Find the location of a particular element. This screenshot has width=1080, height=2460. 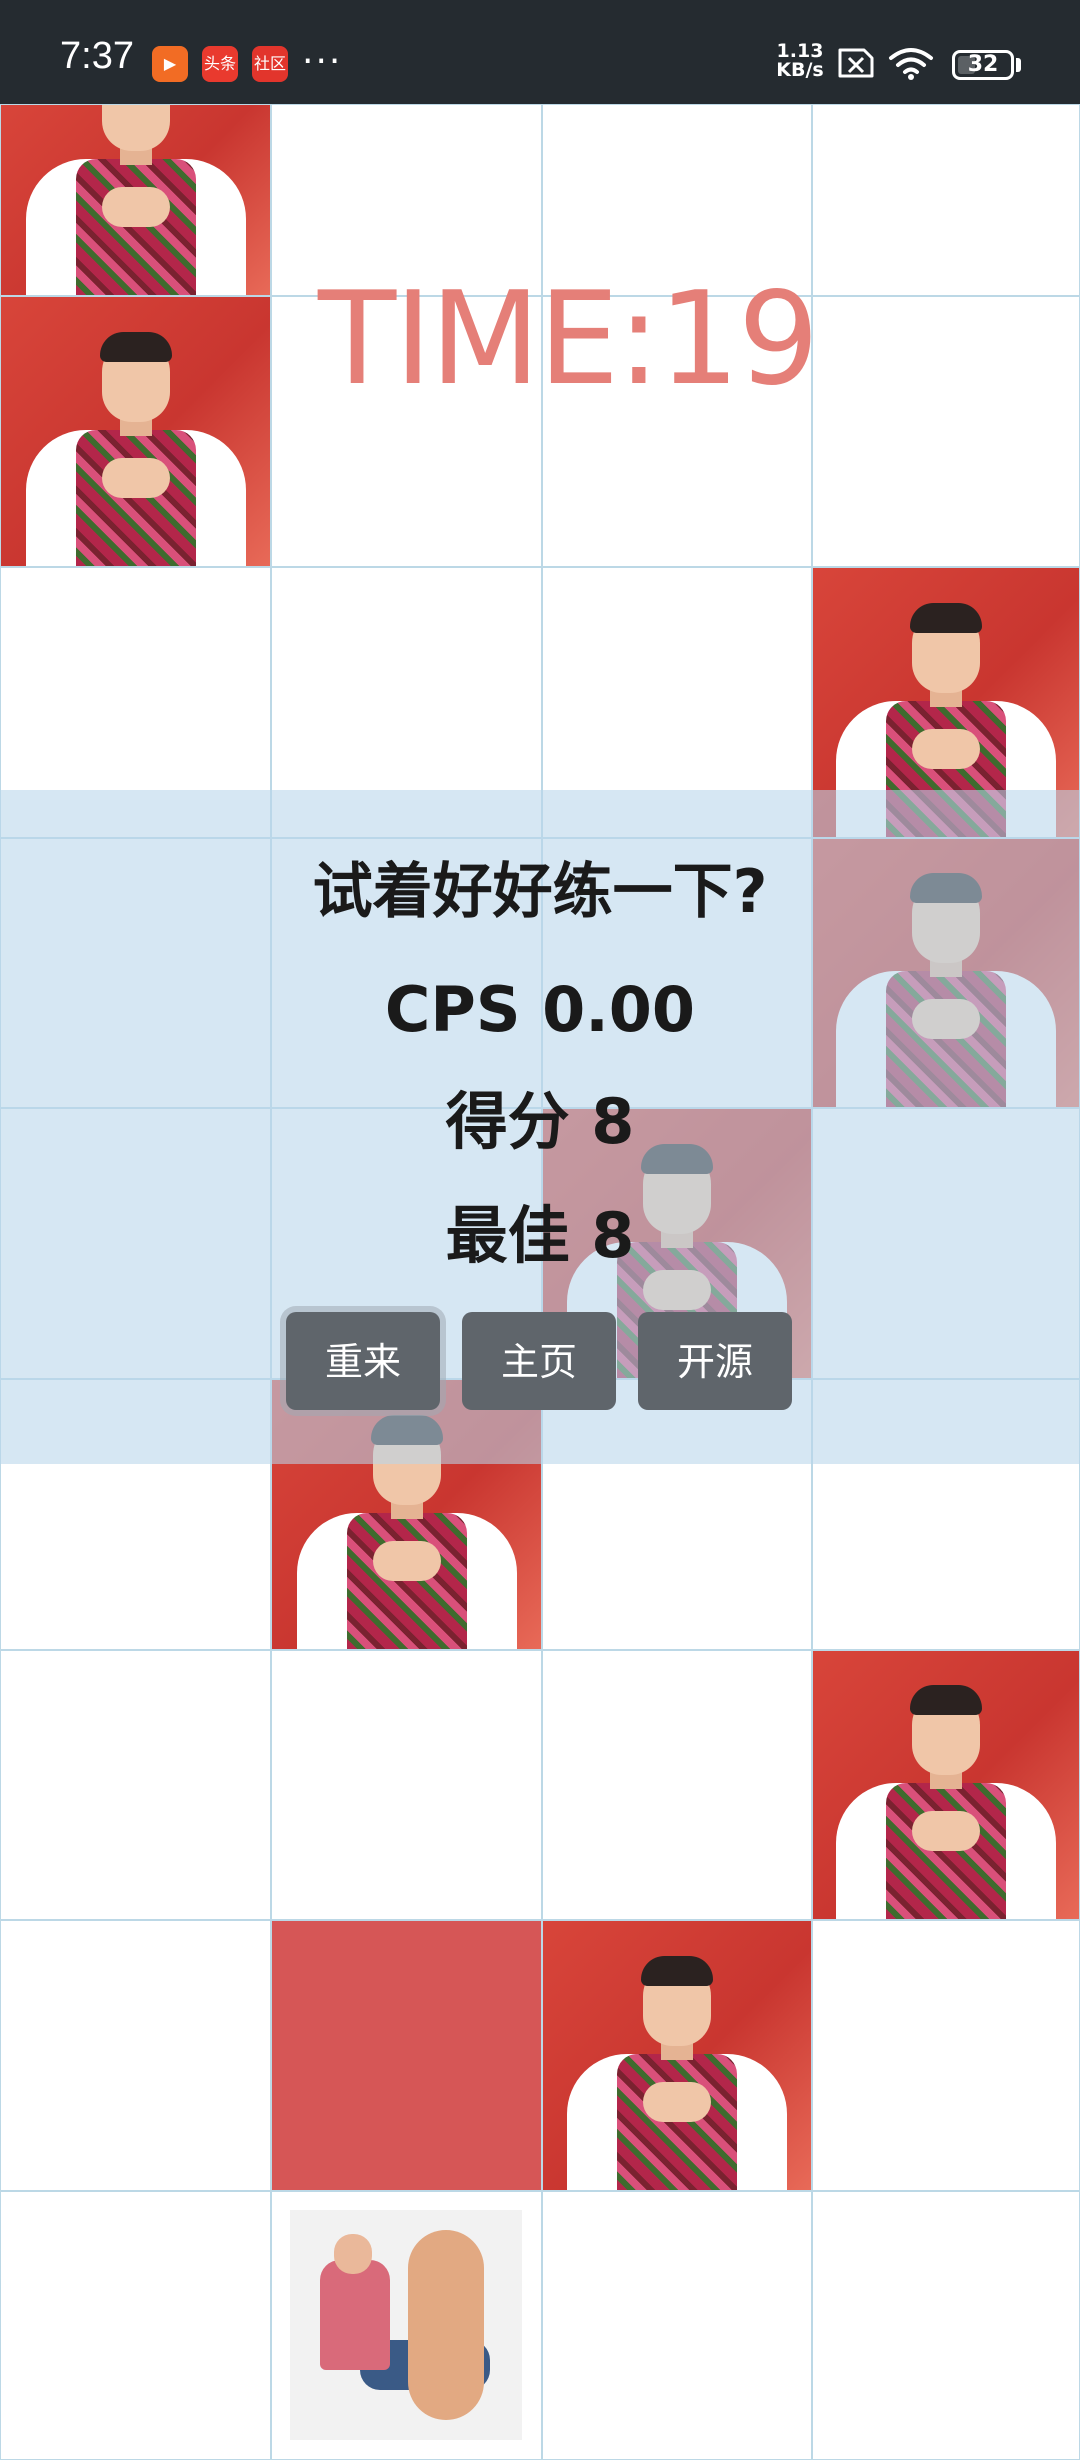

more-notifications-icon: ··· is located at coordinates (322, 61).